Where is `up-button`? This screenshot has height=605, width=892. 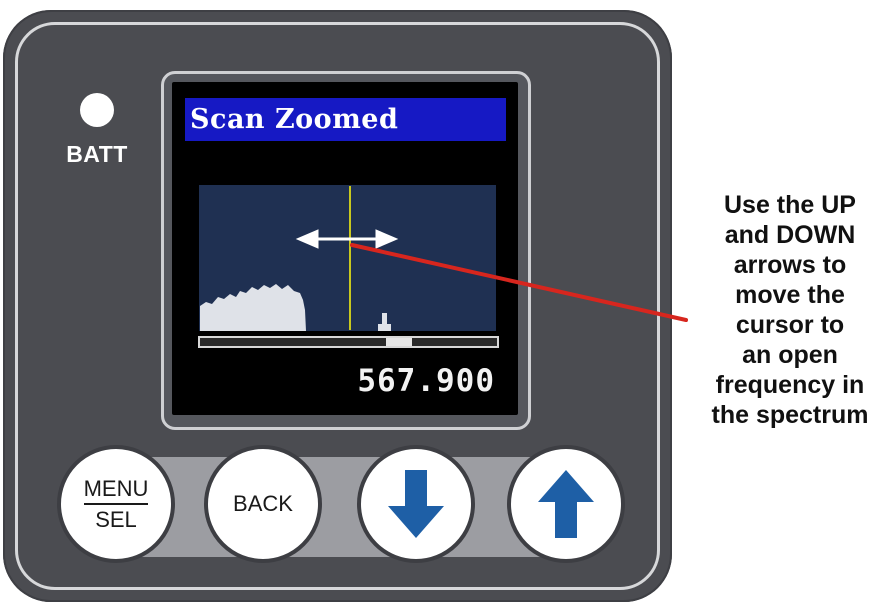
up-button is located at coordinates (566, 504).